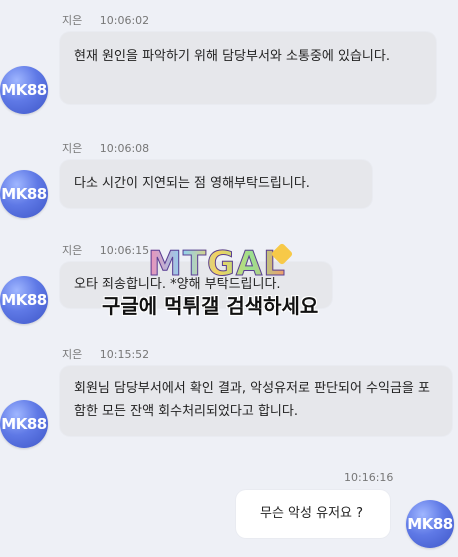 This screenshot has height=557, width=458. I want to click on message-meta: 지은 10:06:08, so click(105, 148).